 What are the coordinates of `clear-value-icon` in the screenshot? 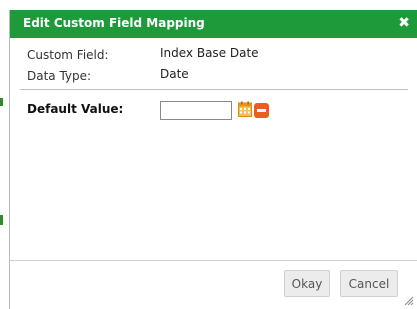 It's located at (261, 110).